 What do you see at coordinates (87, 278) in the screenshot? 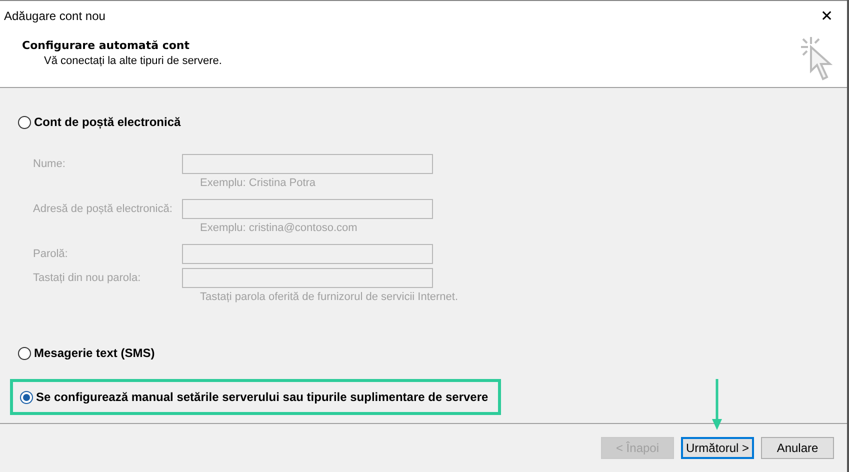
I see `field-label: Tastați din nou parola:` at bounding box center [87, 278].